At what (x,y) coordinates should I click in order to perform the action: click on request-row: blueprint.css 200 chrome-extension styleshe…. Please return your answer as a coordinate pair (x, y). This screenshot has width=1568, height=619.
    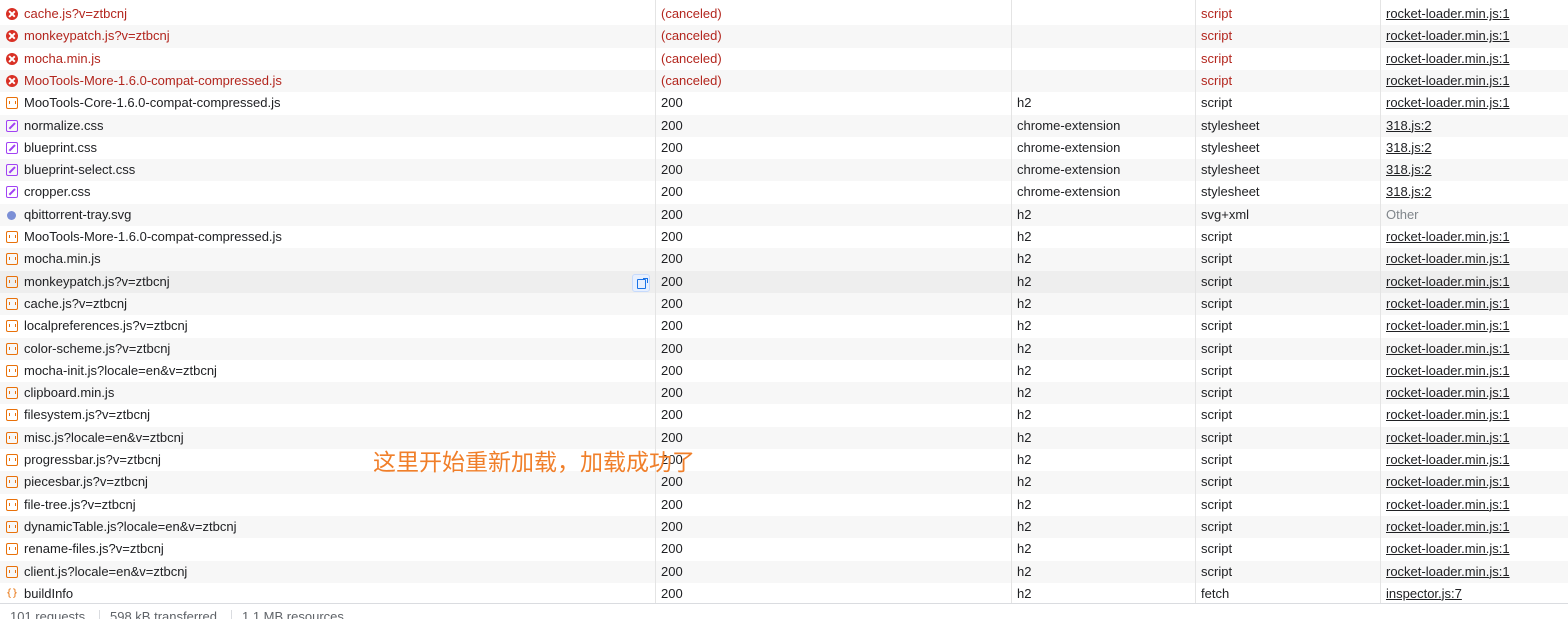
    Looking at the image, I should click on (784, 148).